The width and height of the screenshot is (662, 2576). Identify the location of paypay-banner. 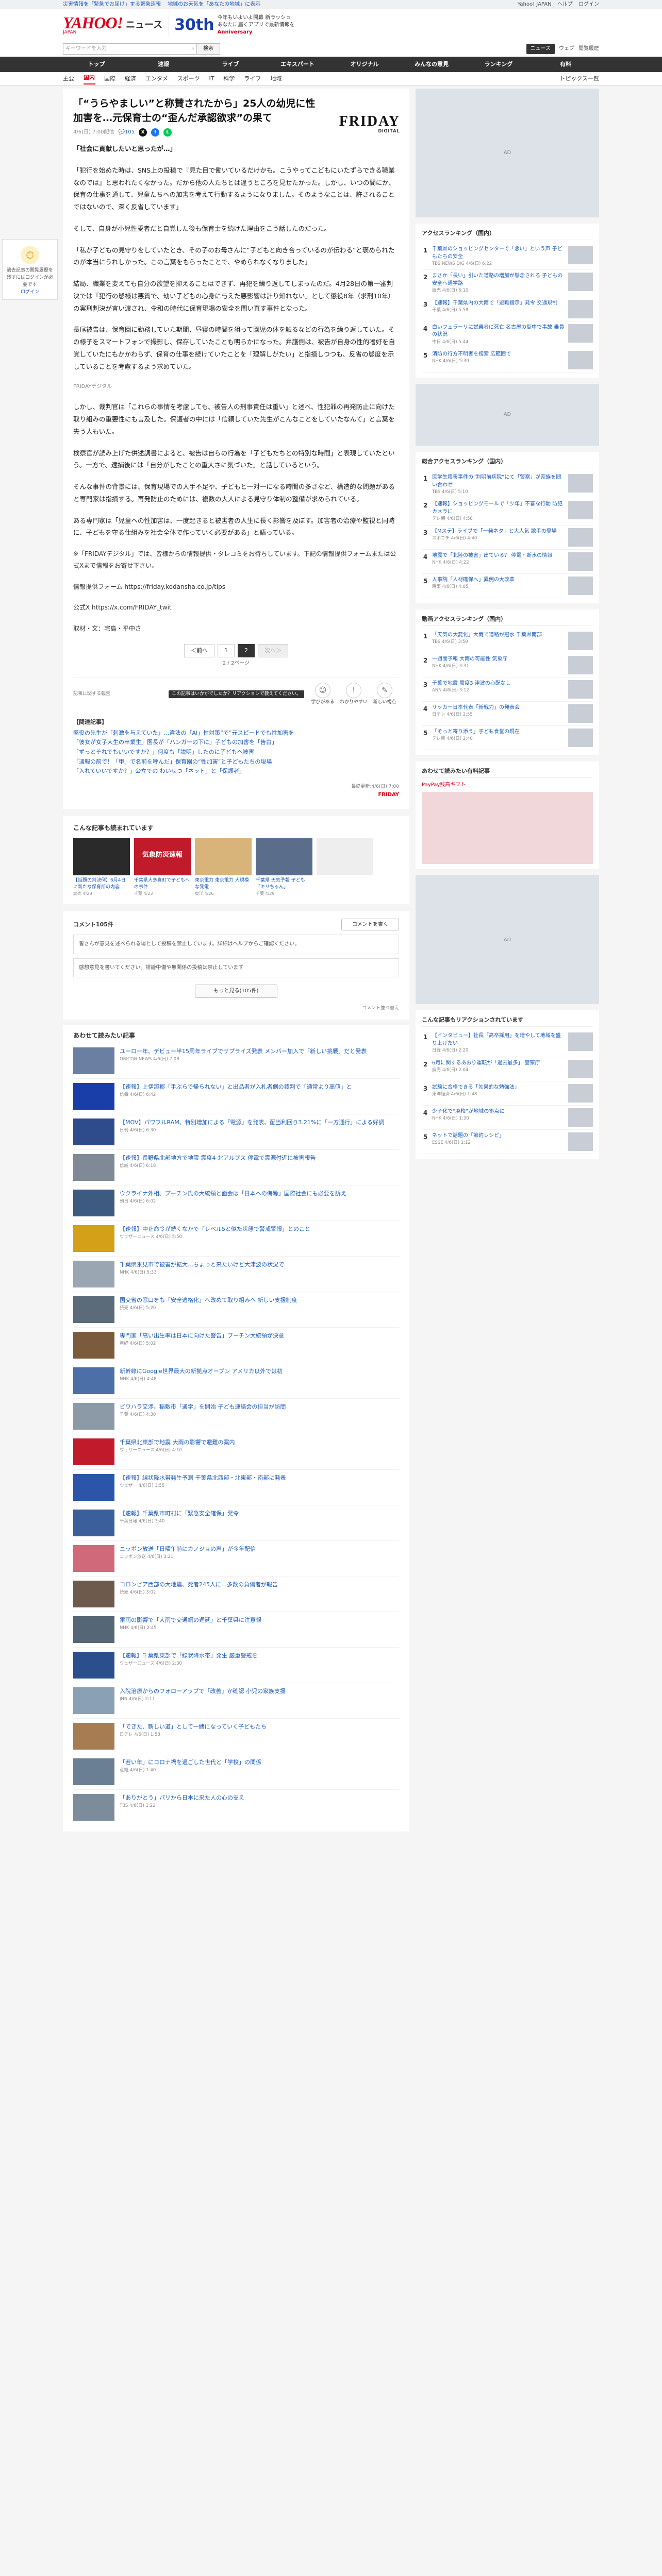
(507, 828).